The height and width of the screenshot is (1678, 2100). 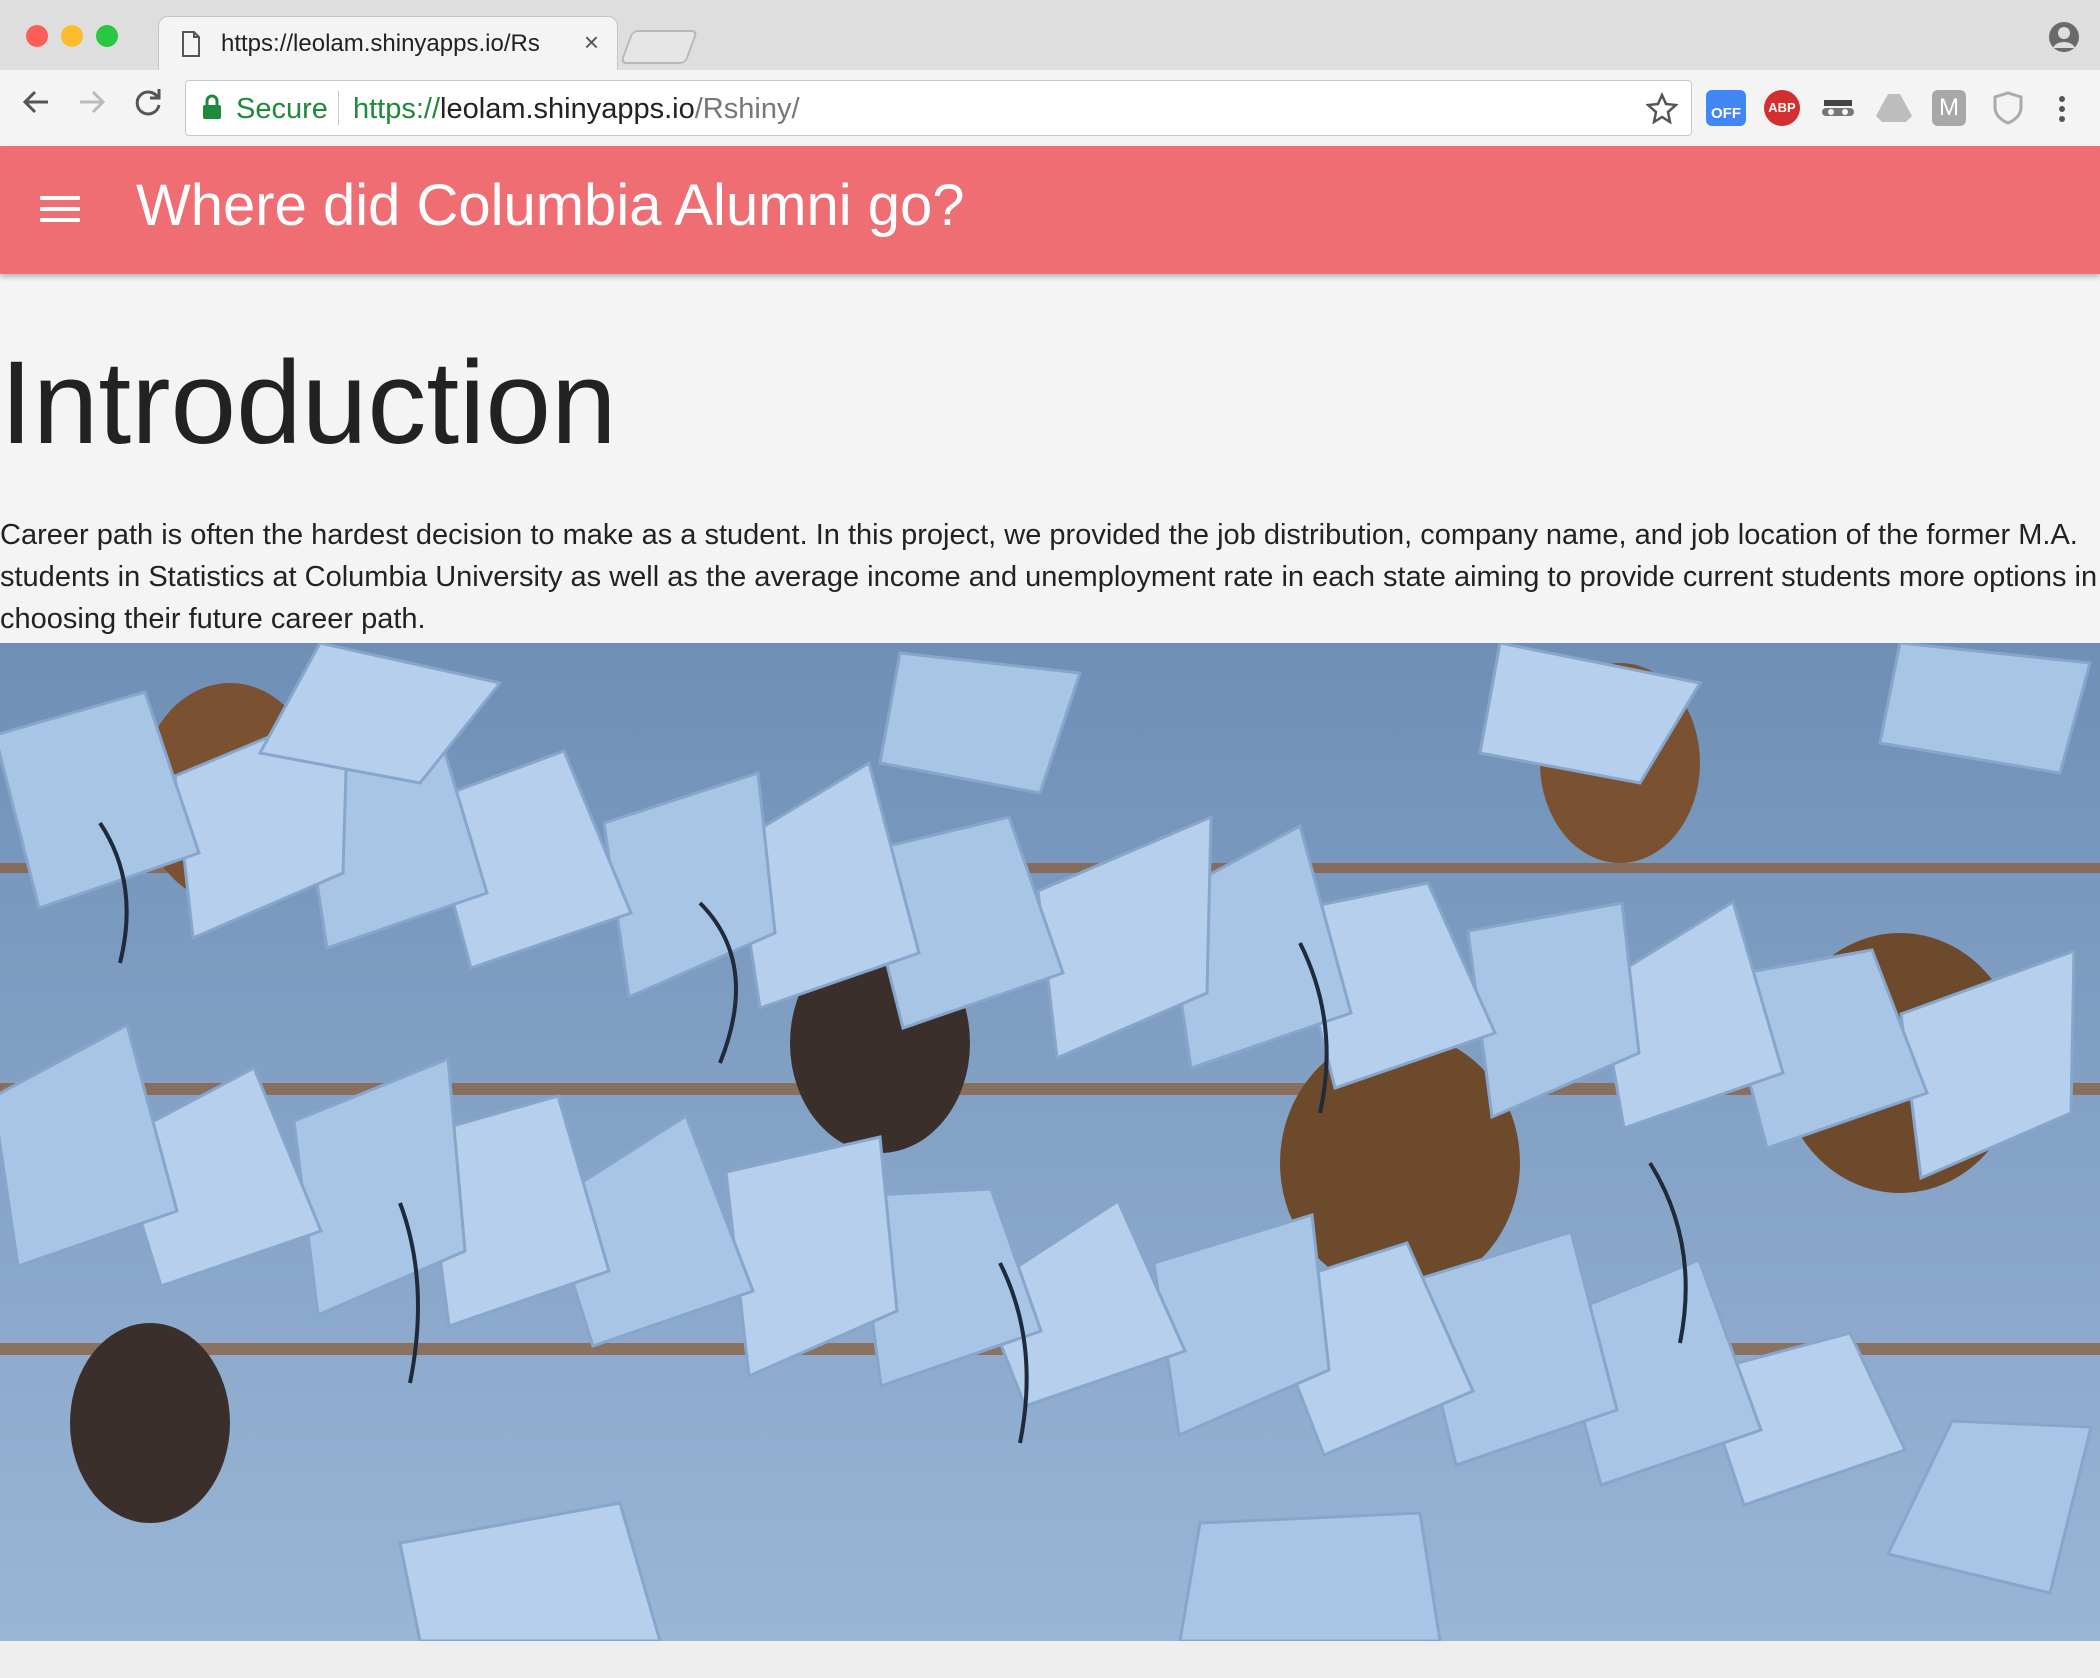 I want to click on url-host: leolam.shinyapps.io, so click(x=567, y=109).